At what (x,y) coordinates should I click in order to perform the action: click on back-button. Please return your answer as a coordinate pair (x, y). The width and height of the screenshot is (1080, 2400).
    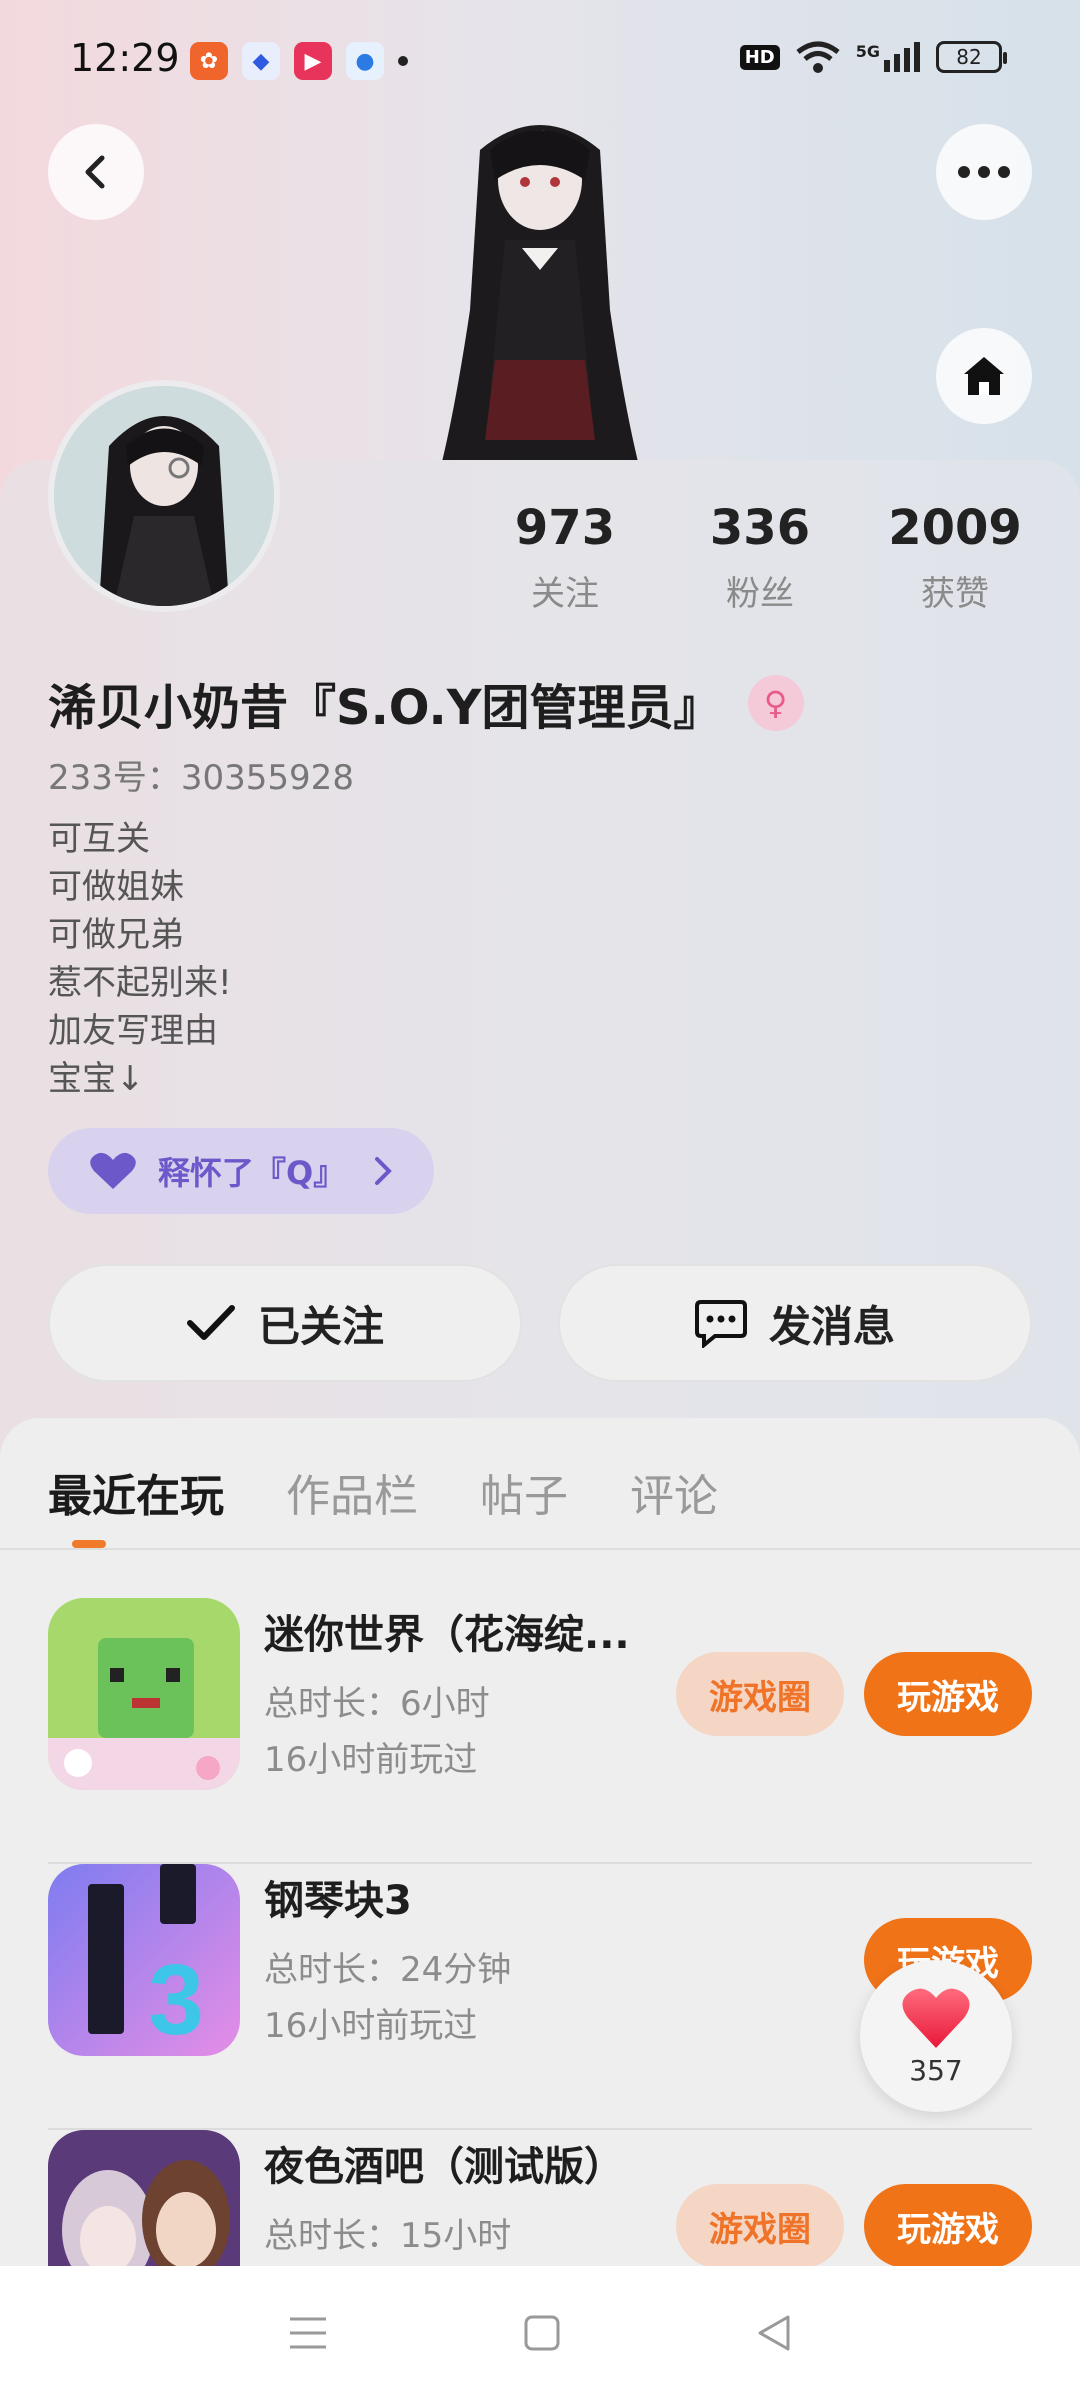
    Looking at the image, I should click on (96, 172).